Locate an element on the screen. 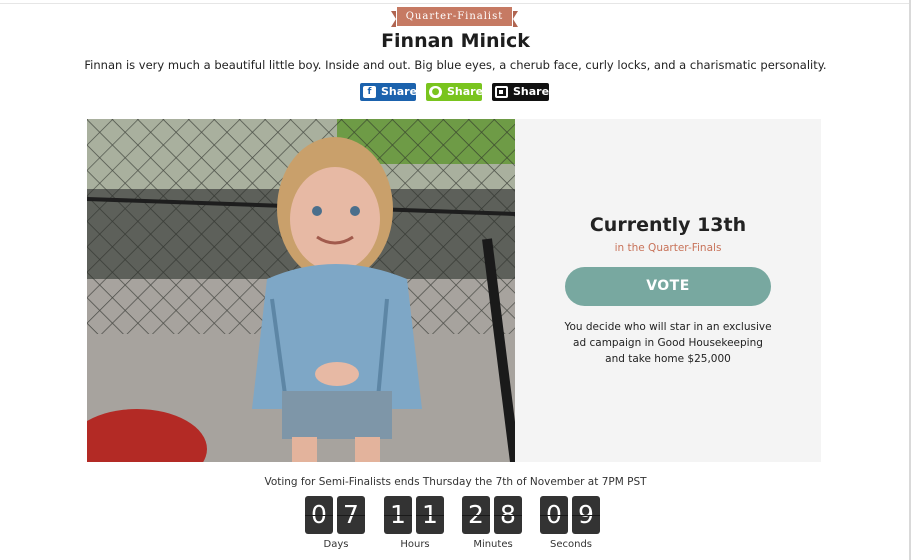  countdown-digit: 7 is located at coordinates (351, 515).